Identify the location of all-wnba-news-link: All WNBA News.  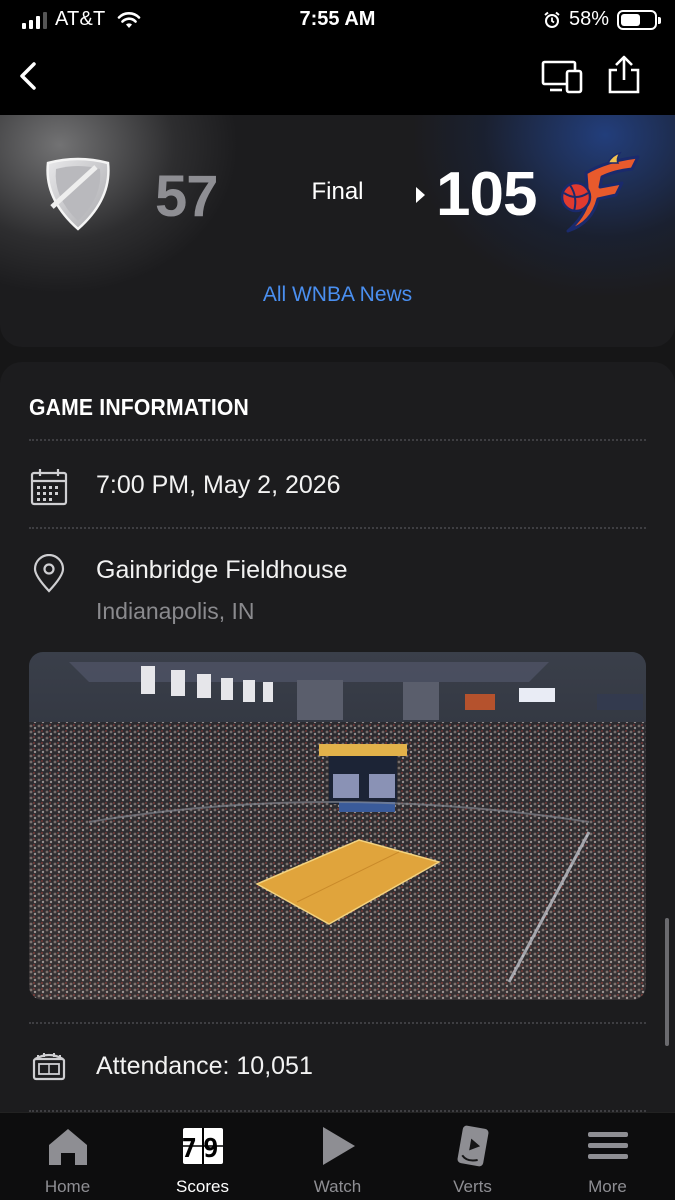
(337, 295).